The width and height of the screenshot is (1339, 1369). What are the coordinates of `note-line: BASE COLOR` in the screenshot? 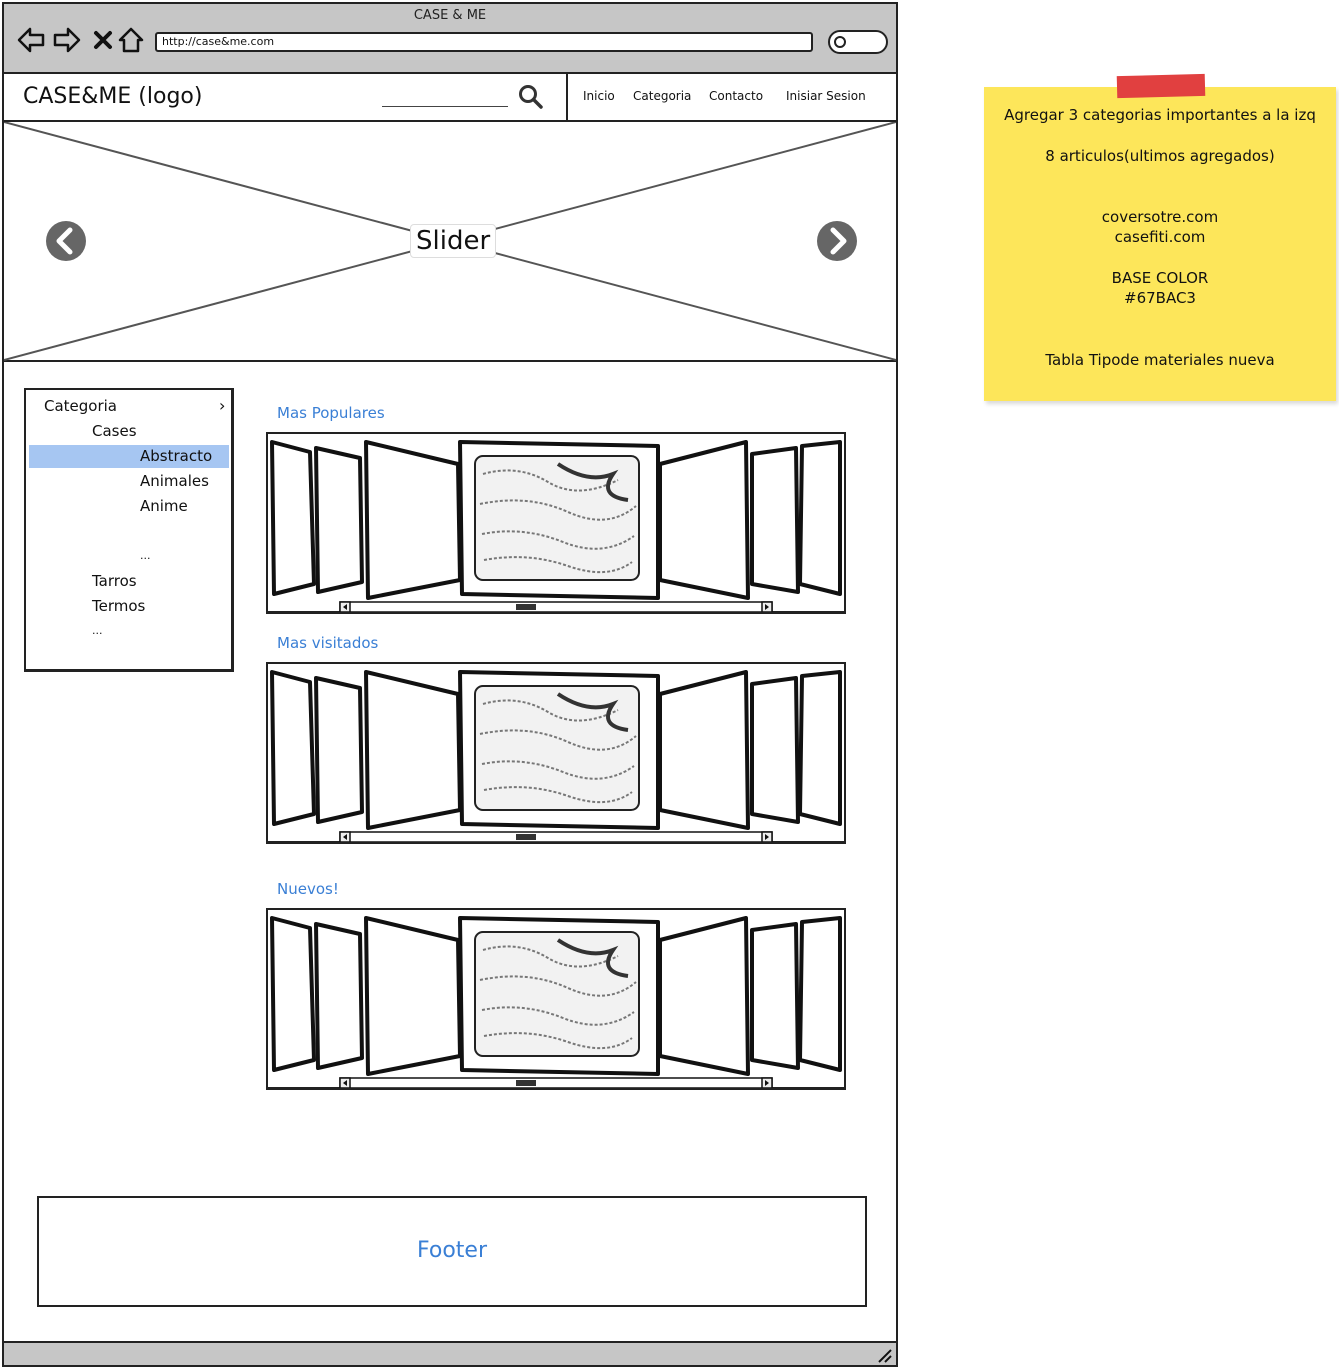 It's located at (1160, 278).